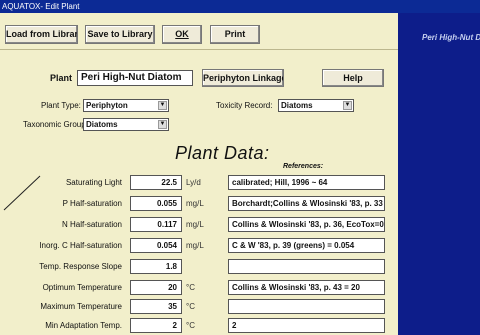 This screenshot has height=335, width=480. I want to click on plant-type-value: Periphyton, so click(107, 105).